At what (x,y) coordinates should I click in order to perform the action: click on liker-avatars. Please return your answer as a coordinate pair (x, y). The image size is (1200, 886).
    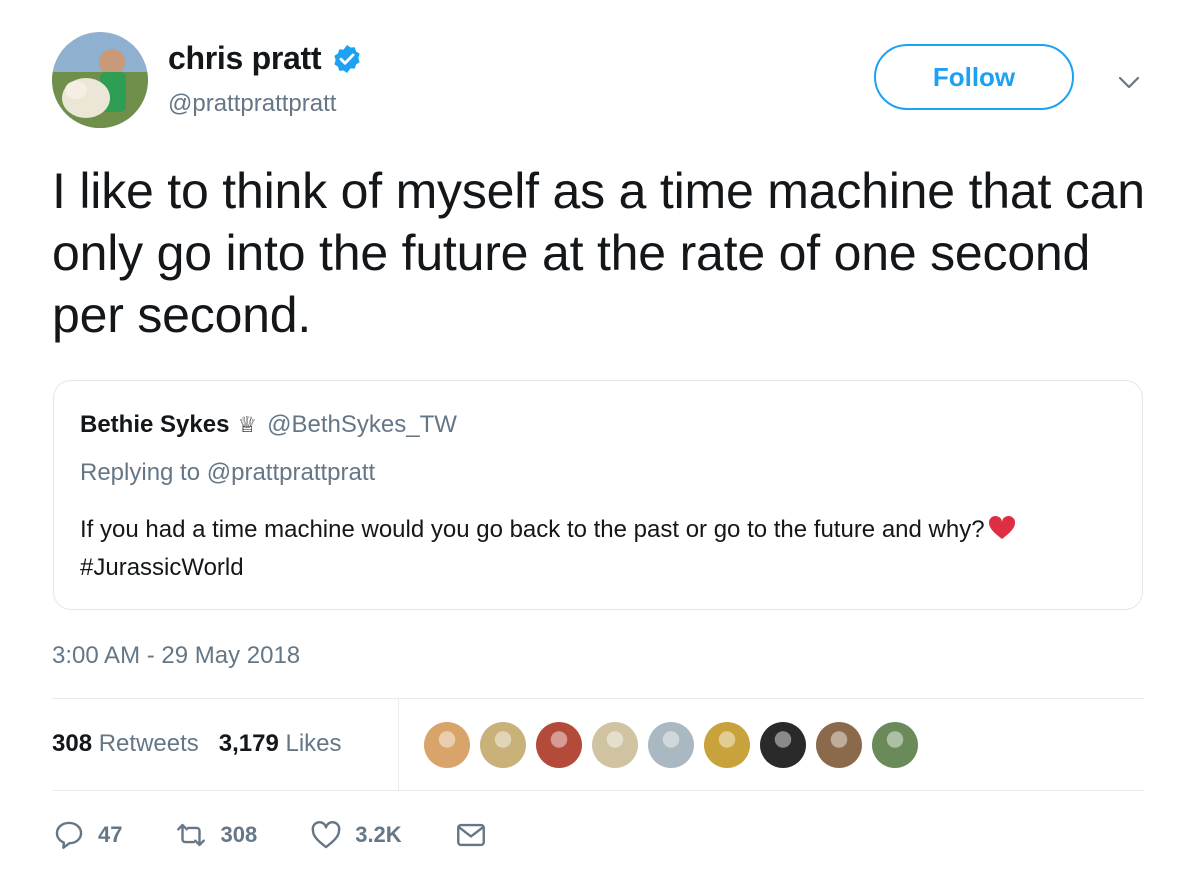
    Looking at the image, I should click on (676, 745).